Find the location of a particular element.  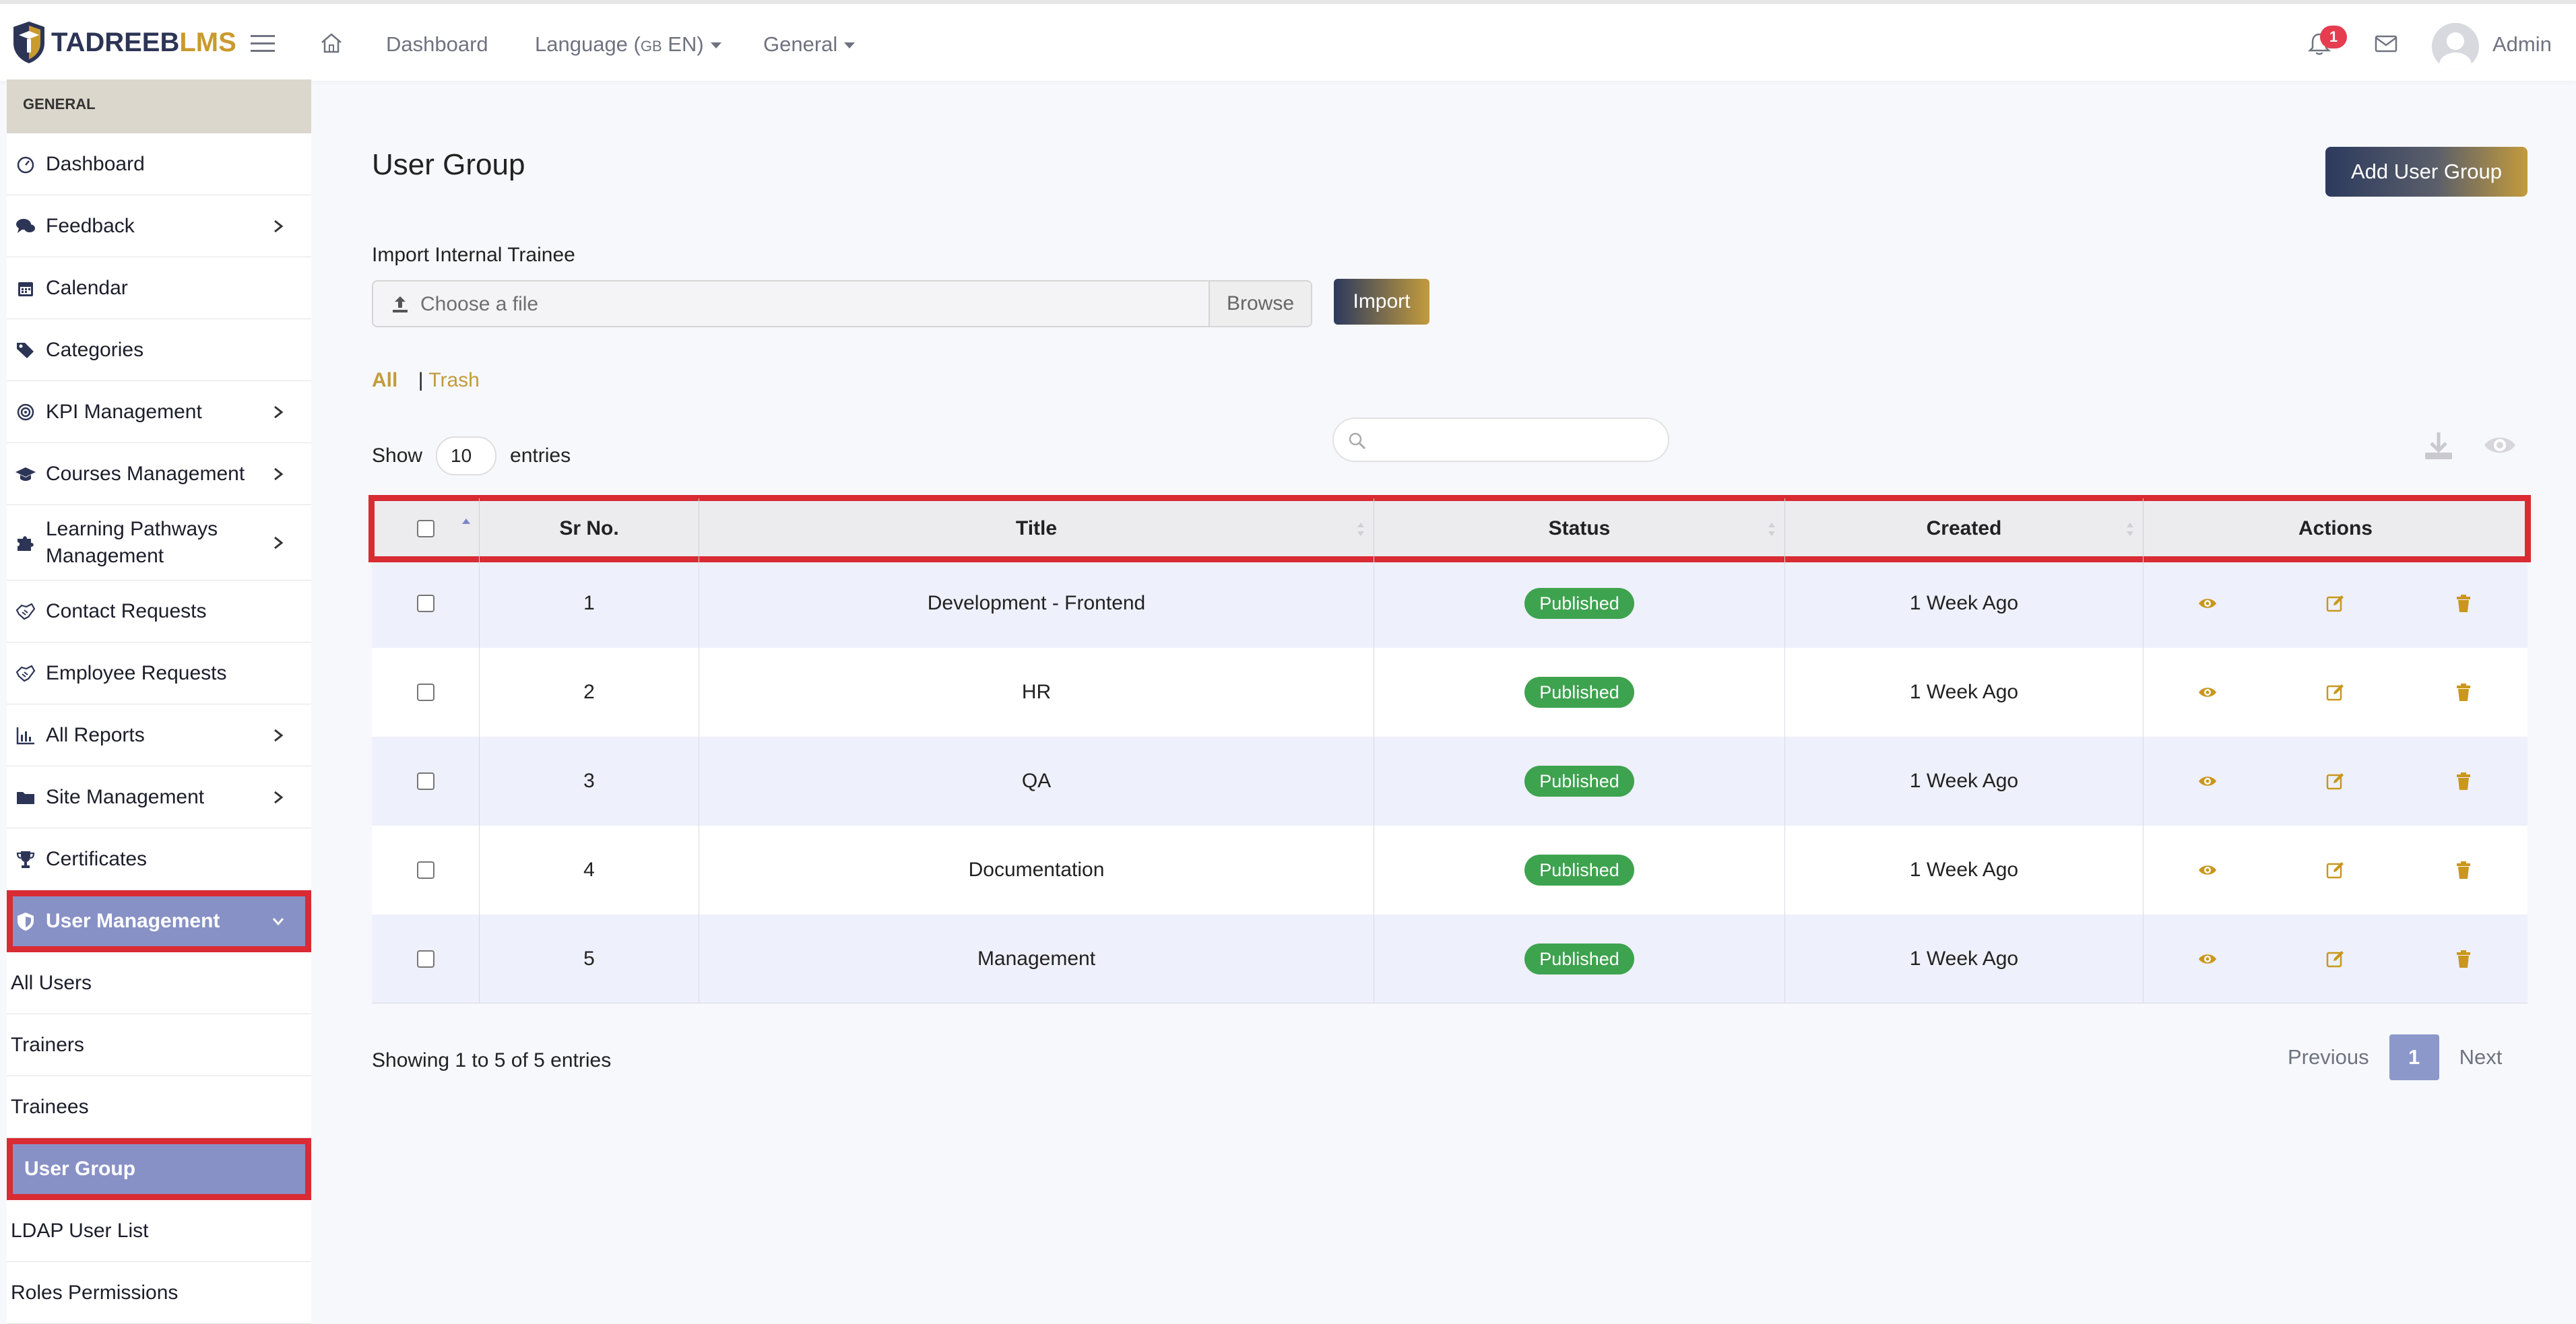

hamburger-menu-icon is located at coordinates (262, 43).